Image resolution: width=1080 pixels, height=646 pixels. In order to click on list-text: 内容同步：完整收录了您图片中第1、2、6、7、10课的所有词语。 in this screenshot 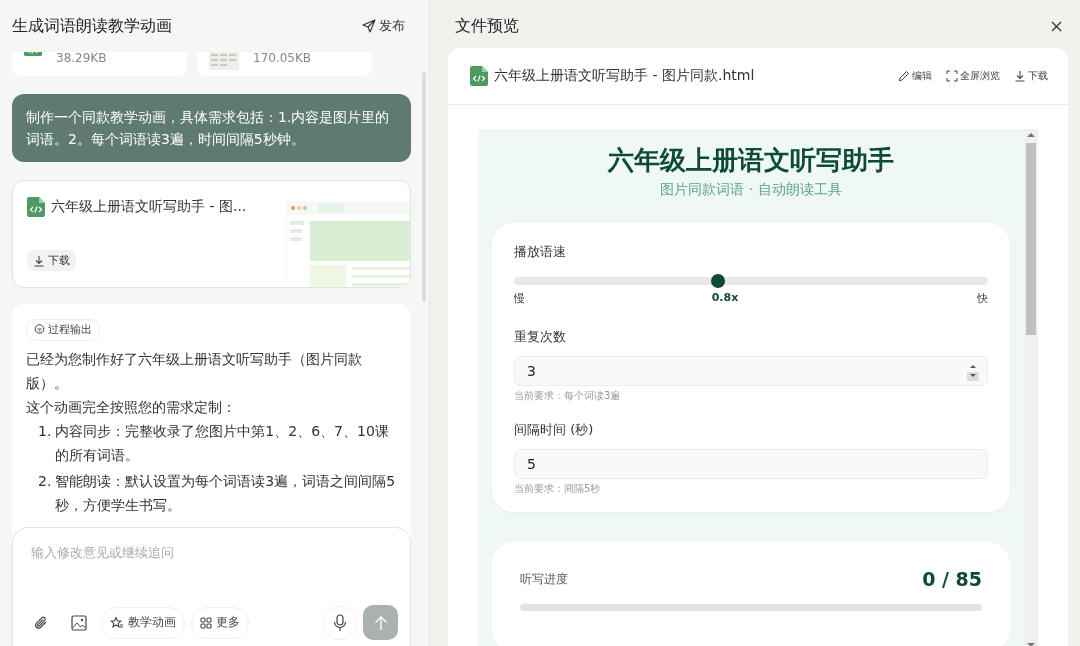, I will do `click(222, 443)`.